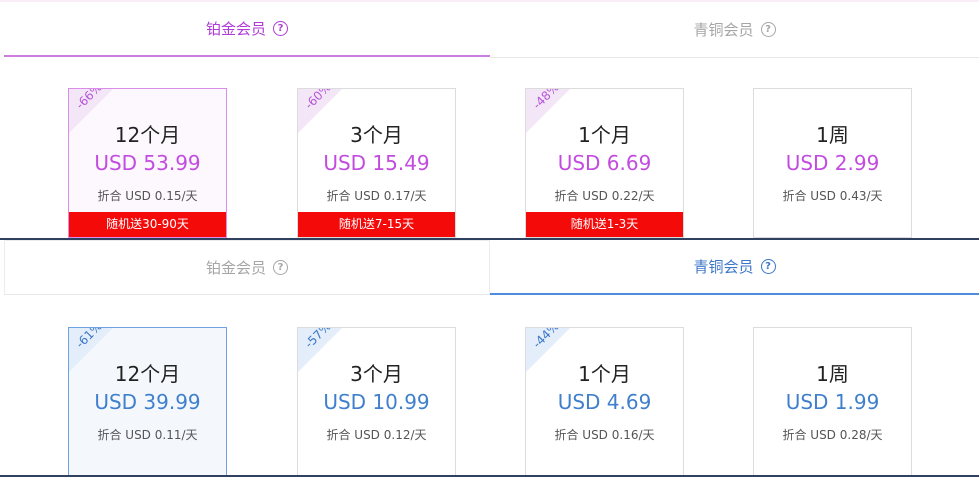  Describe the element at coordinates (604, 224) in the screenshot. I see `plan-bonus-badge: 随机送1-3天` at that location.